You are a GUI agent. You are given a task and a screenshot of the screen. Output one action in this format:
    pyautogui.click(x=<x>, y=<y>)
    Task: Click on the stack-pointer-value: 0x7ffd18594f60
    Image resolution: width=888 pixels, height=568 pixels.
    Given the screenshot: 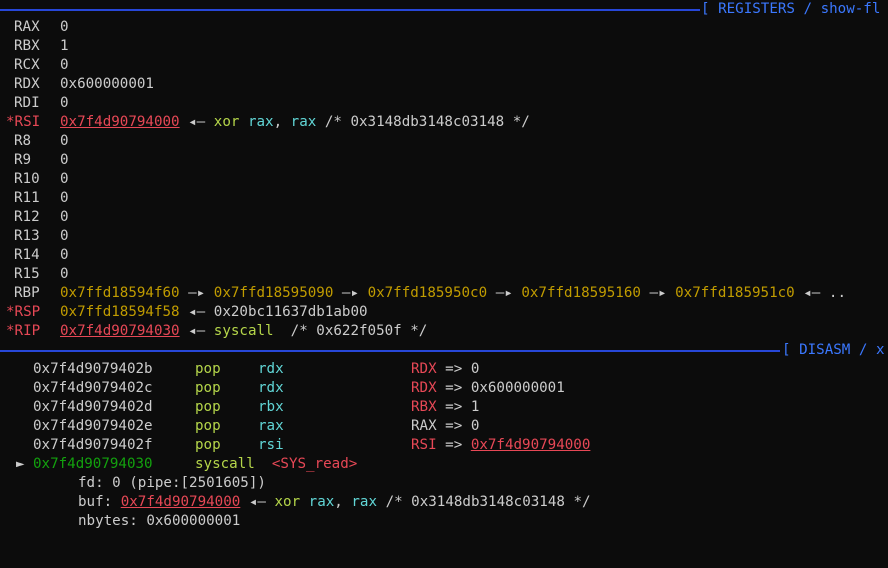 What is the action you would take?
    pyautogui.click(x=120, y=293)
    